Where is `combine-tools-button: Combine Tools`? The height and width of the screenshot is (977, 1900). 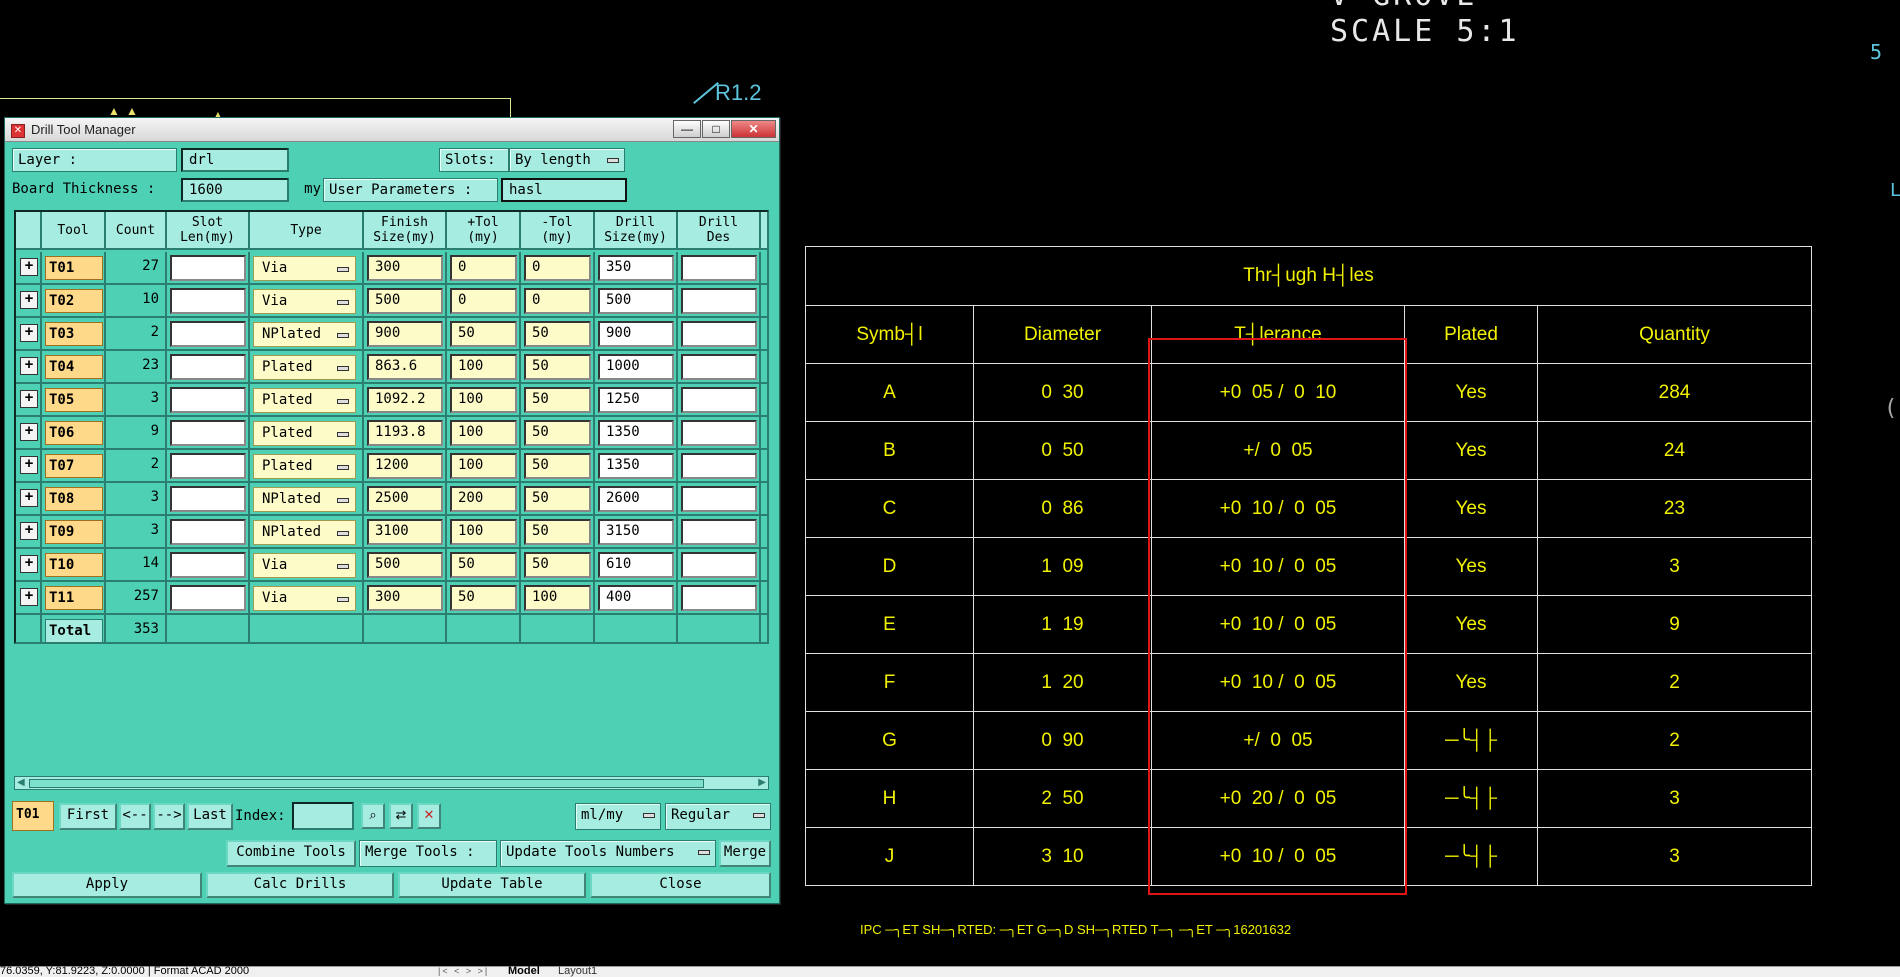 combine-tools-button: Combine Tools is located at coordinates (291, 853).